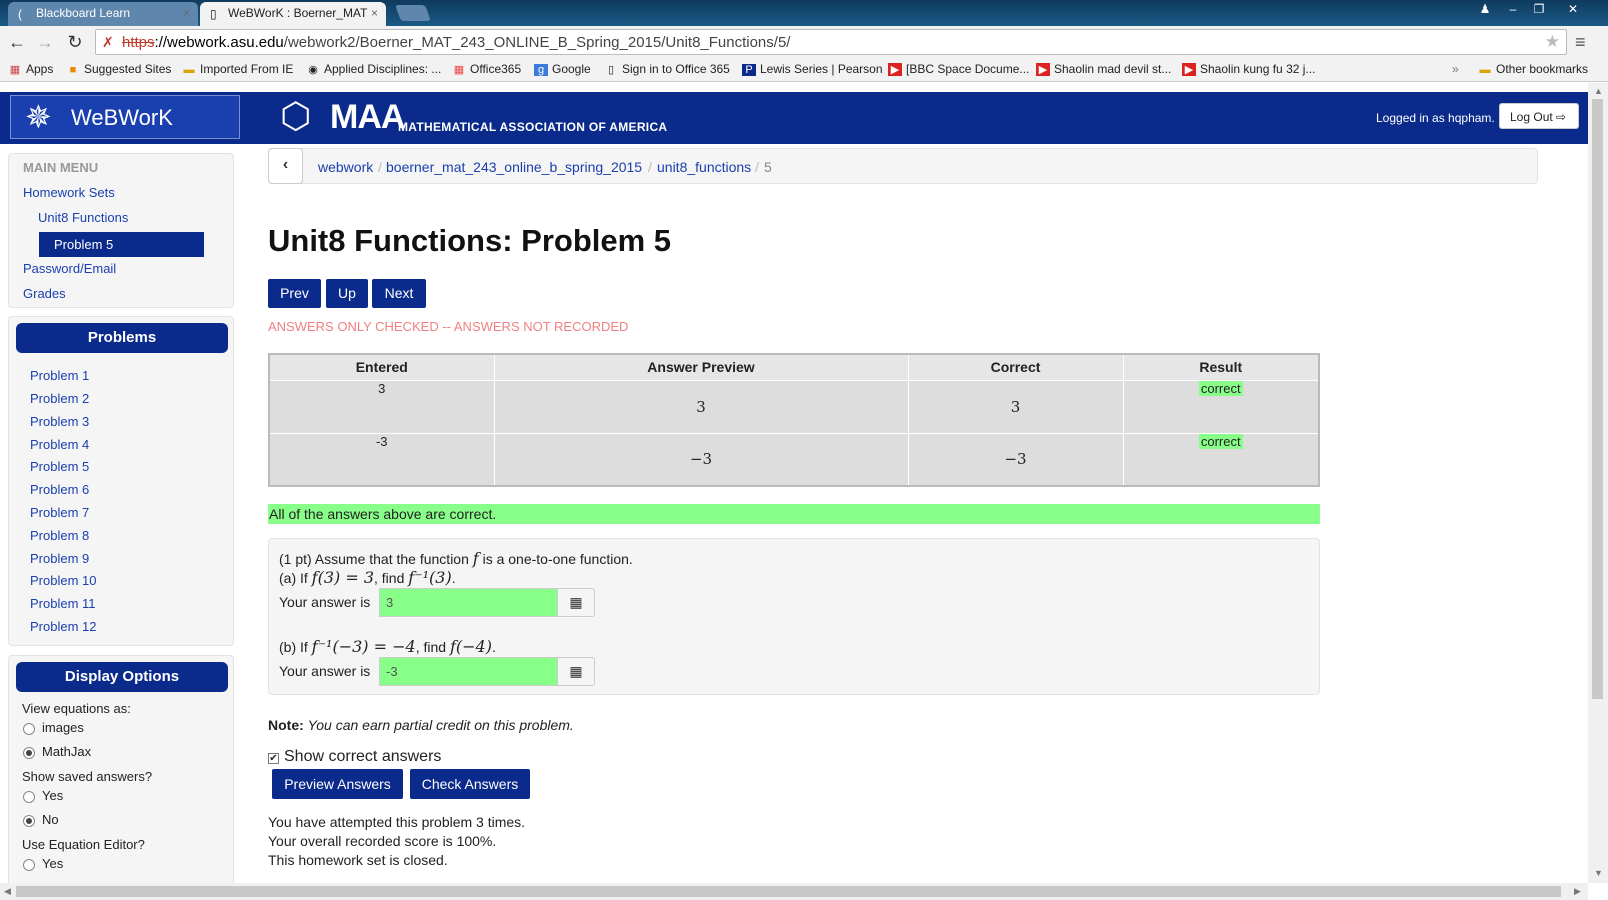  I want to click on radio-saved-yes, so click(29, 797).